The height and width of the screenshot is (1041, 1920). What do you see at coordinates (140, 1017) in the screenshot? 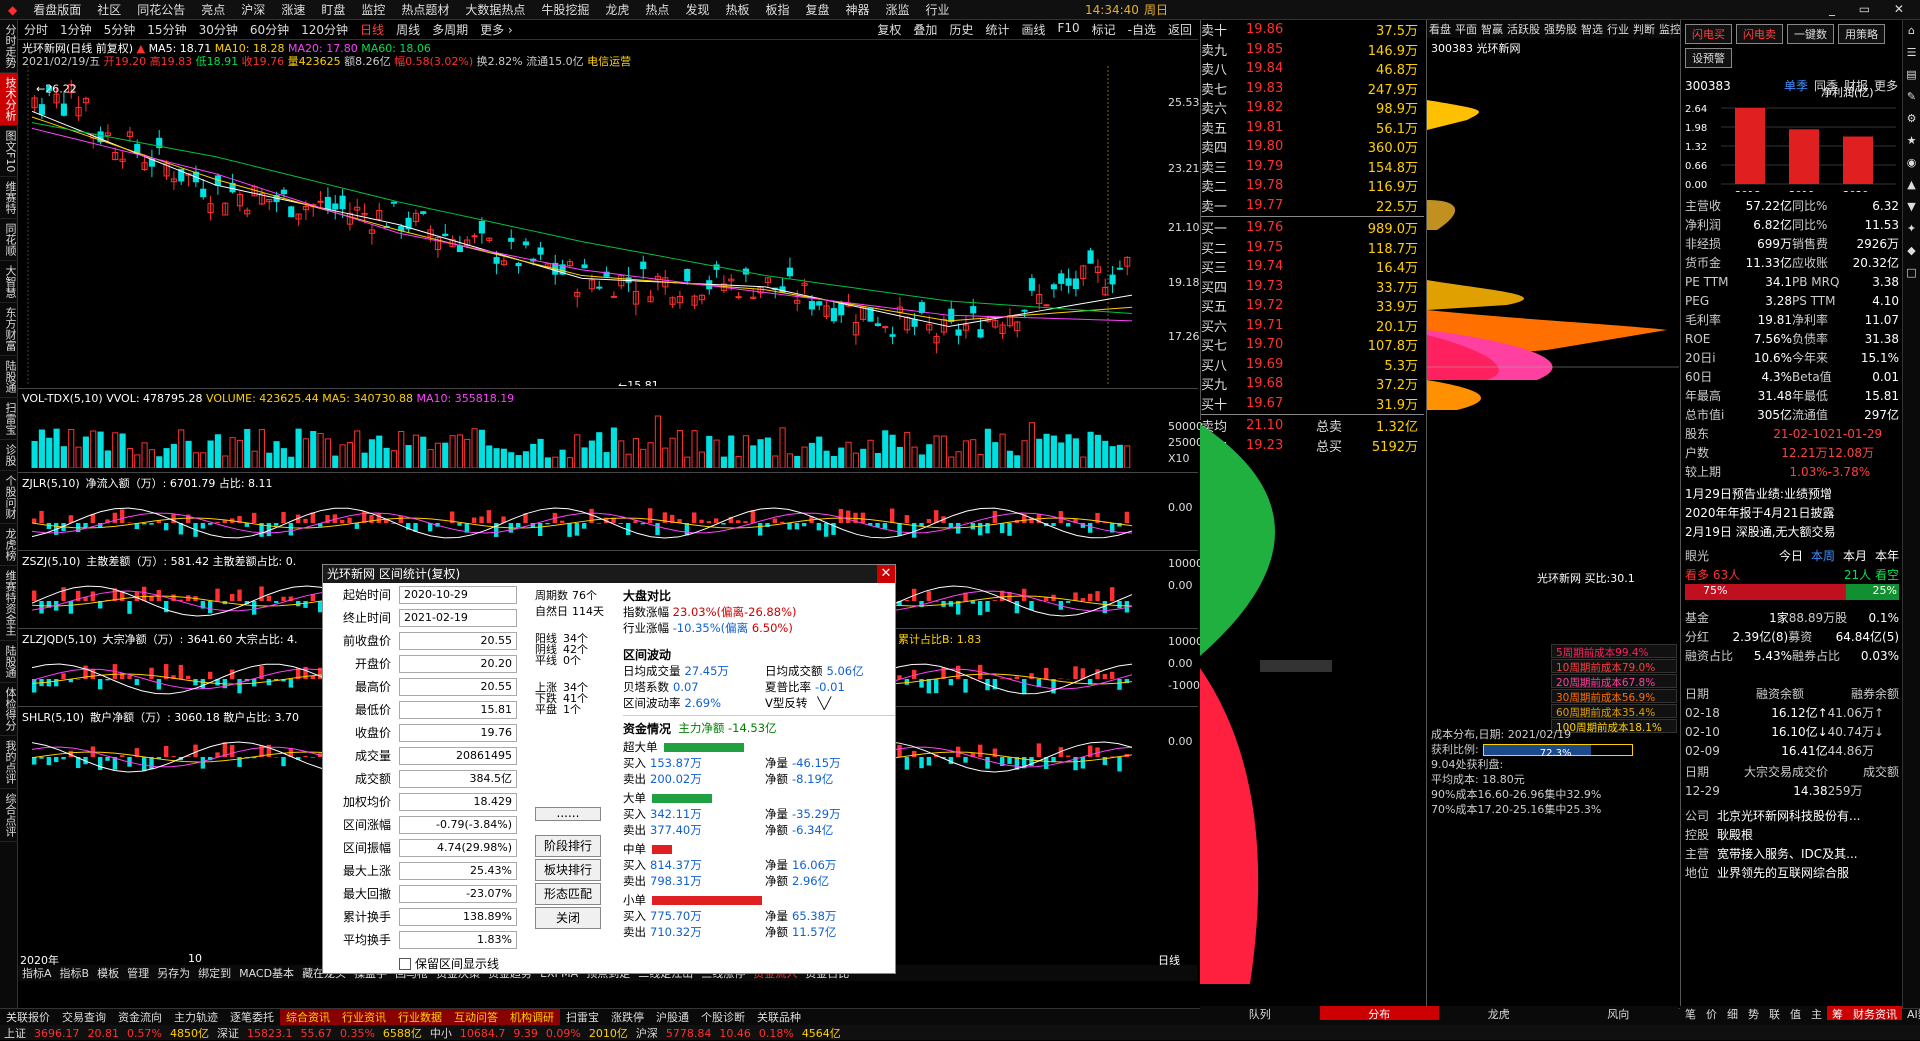
I see `bottom-tab: 资金流向` at bounding box center [140, 1017].